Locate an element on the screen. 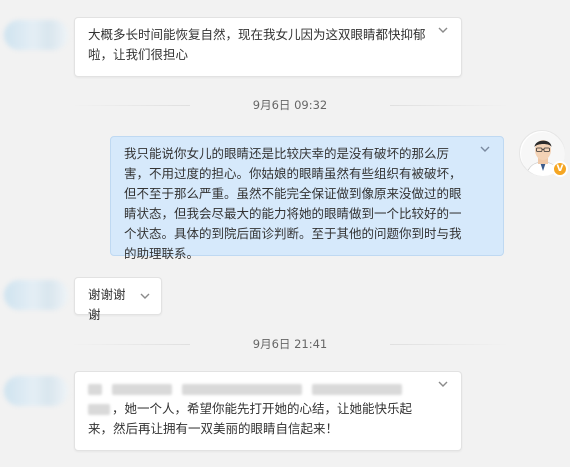 This screenshot has height=467, width=570. v-badge-icon: V is located at coordinates (560, 169).